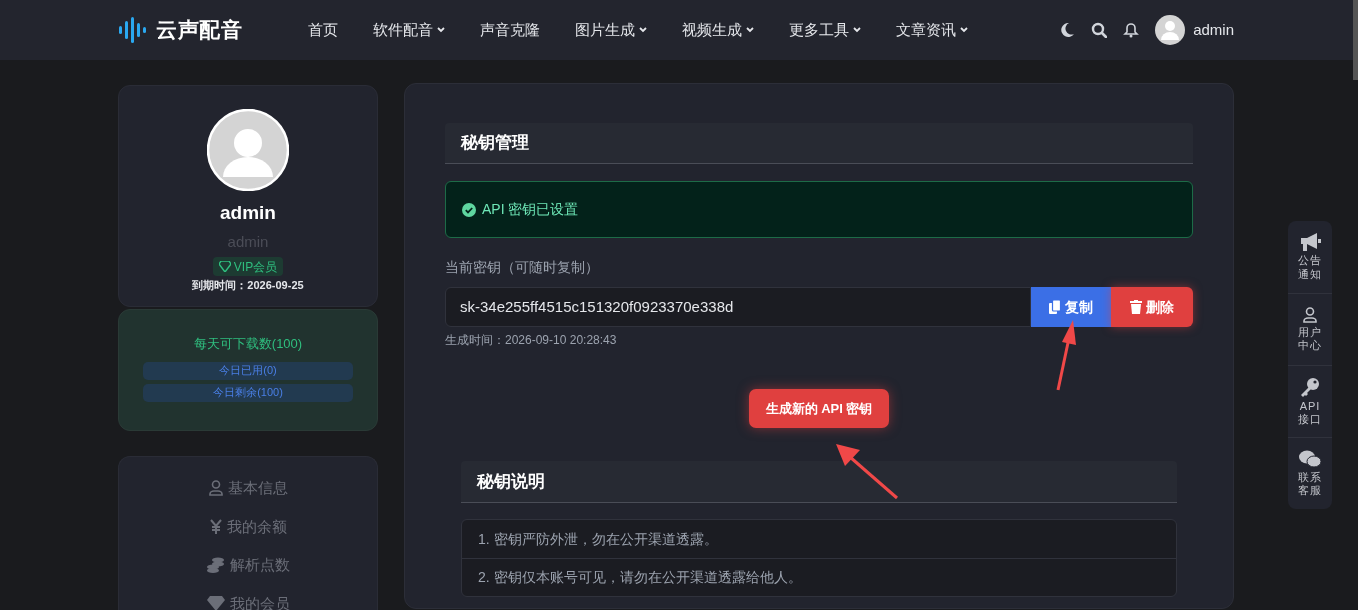 This screenshot has width=1358, height=610. What do you see at coordinates (738, 307) in the screenshot?
I see `api-key-field: sk-34e255ff4515c151320f0923370e338d` at bounding box center [738, 307].